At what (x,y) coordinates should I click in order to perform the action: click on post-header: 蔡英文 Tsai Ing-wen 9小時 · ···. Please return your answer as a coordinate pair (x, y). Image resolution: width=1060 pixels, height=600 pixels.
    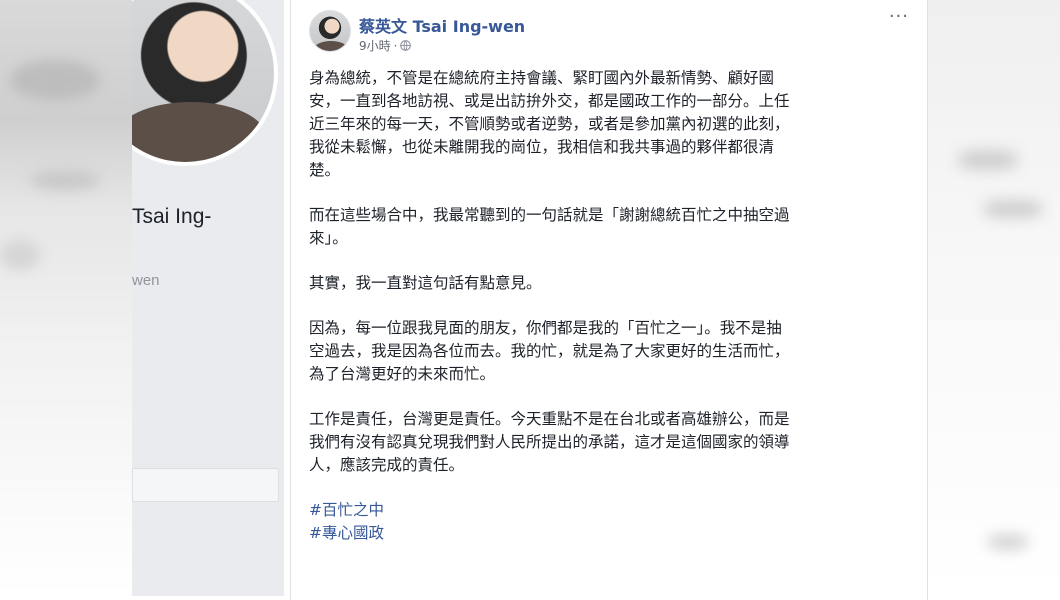
    Looking at the image, I should click on (609, 34).